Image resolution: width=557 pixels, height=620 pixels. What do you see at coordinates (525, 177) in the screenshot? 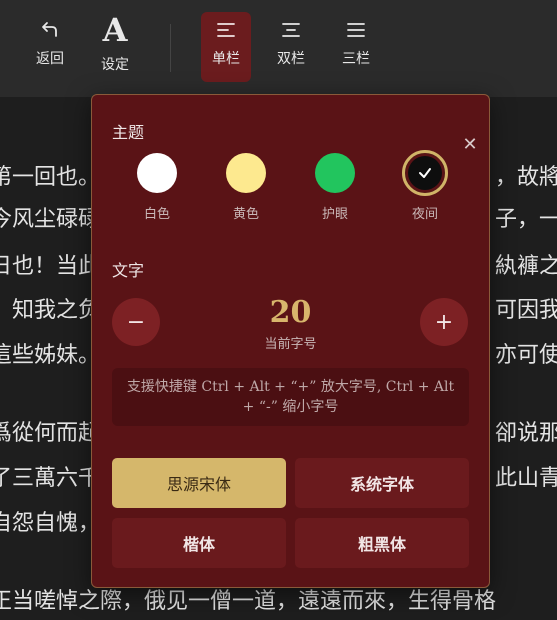
I see `reader-line: ，故將` at bounding box center [525, 177].